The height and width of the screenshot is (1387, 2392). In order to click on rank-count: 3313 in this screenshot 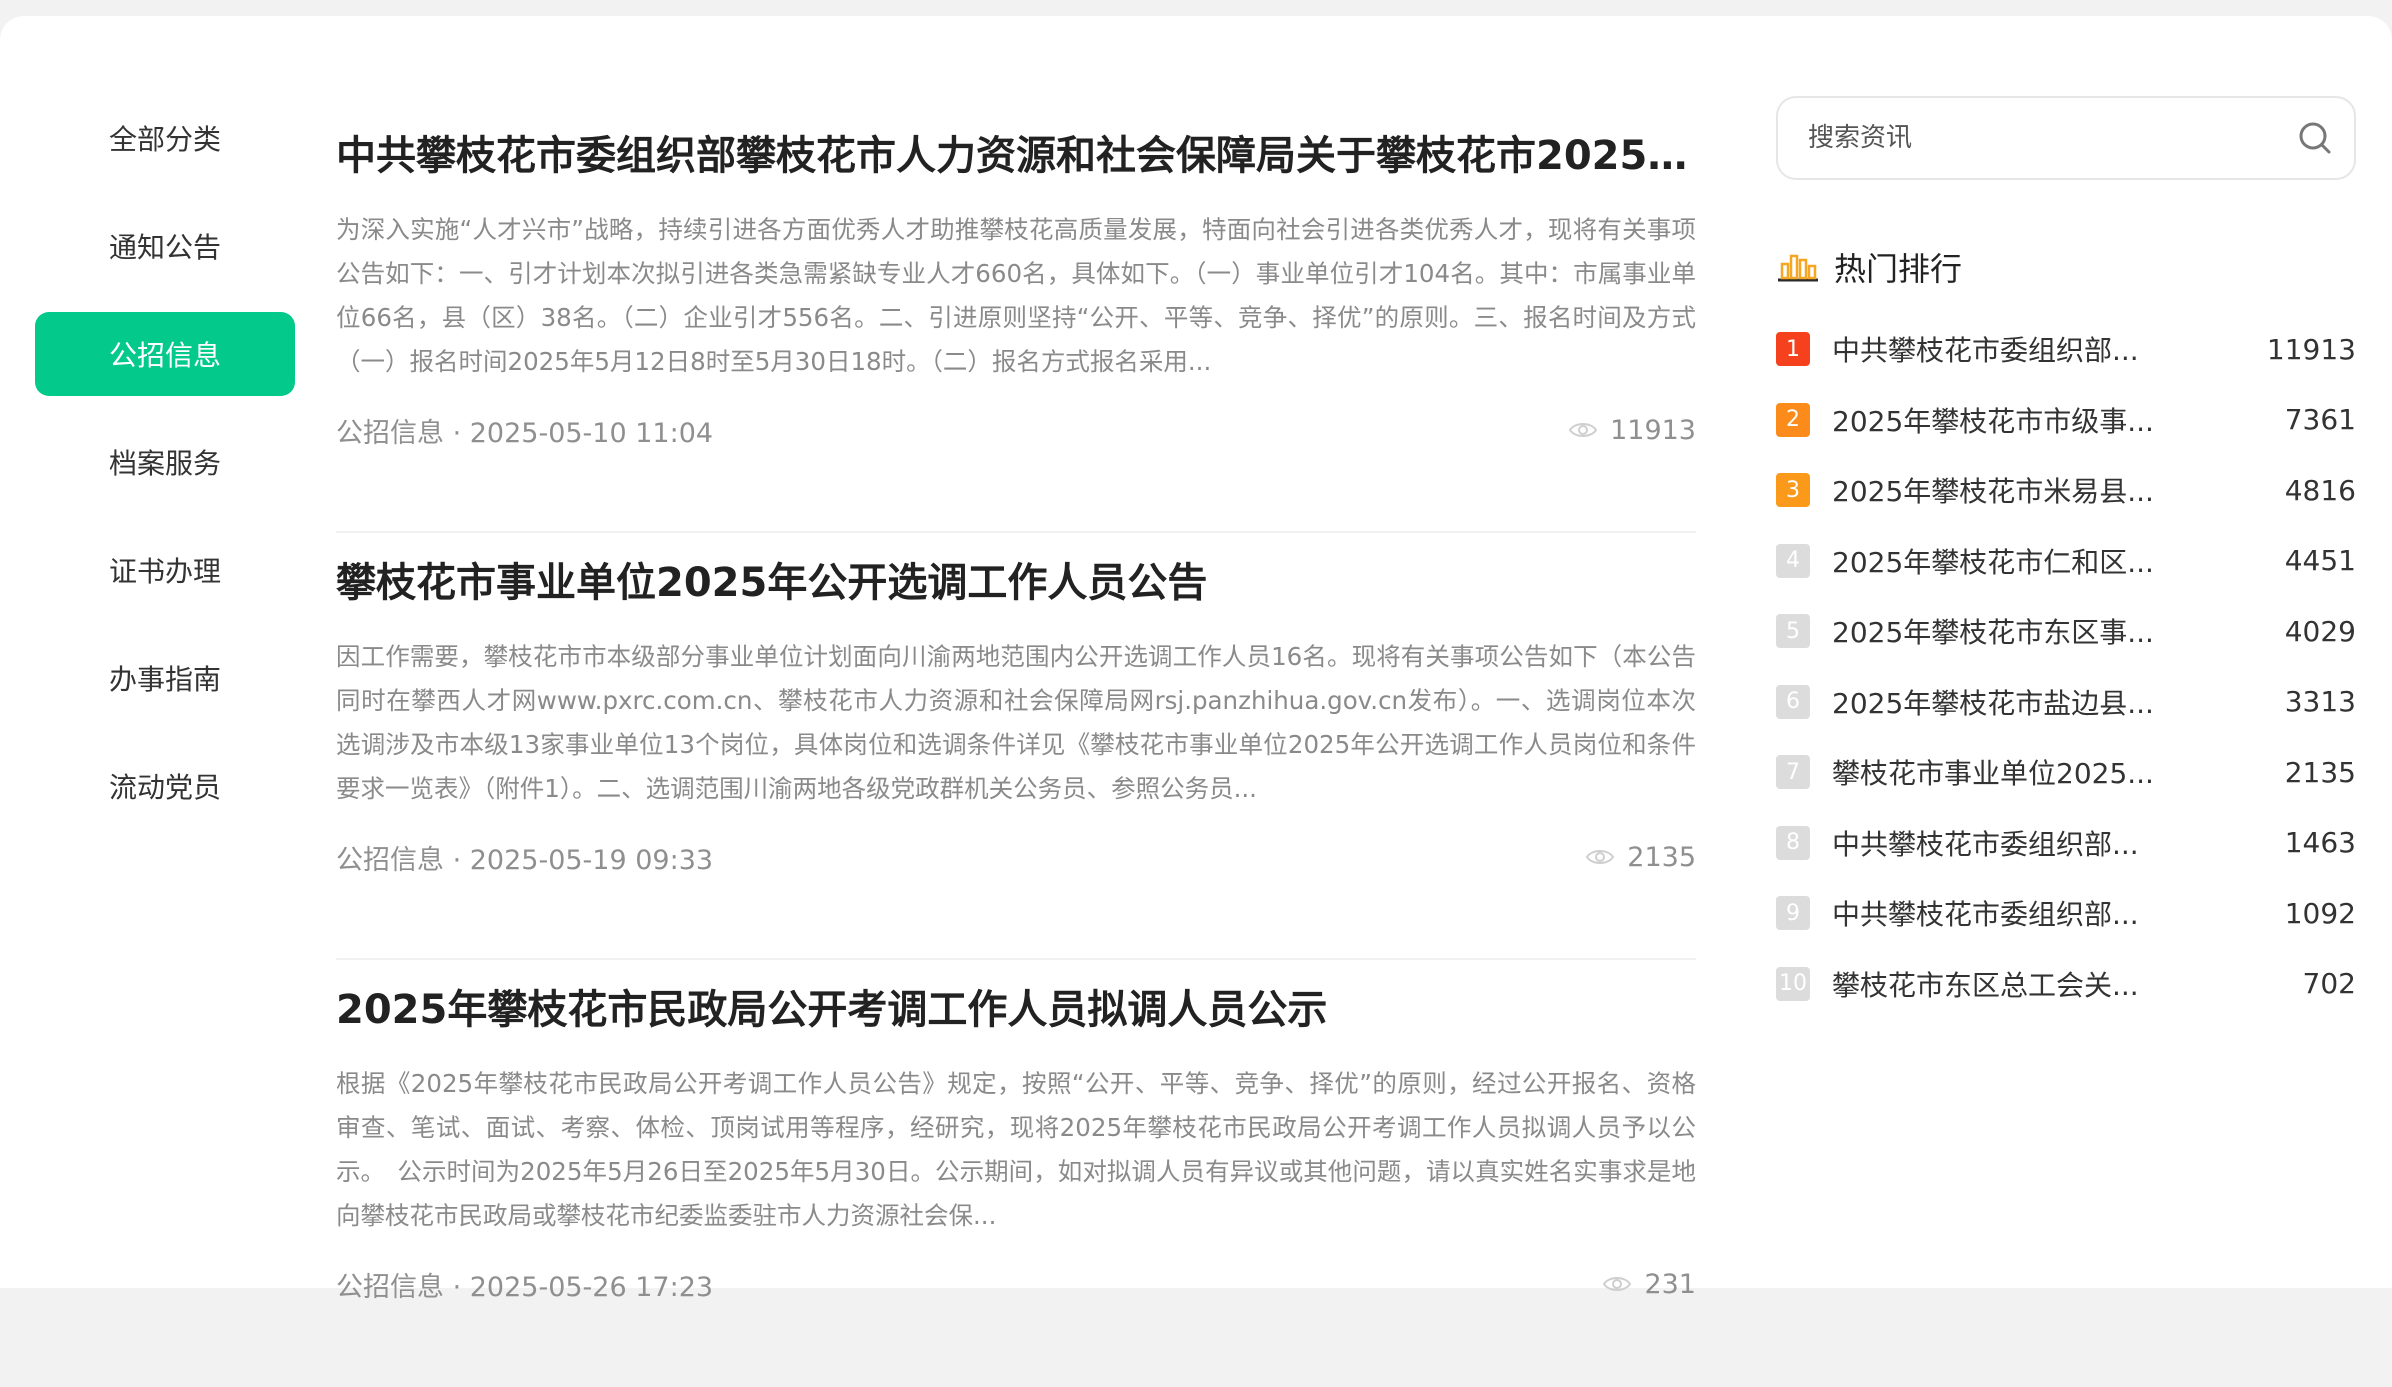, I will do `click(2320, 702)`.